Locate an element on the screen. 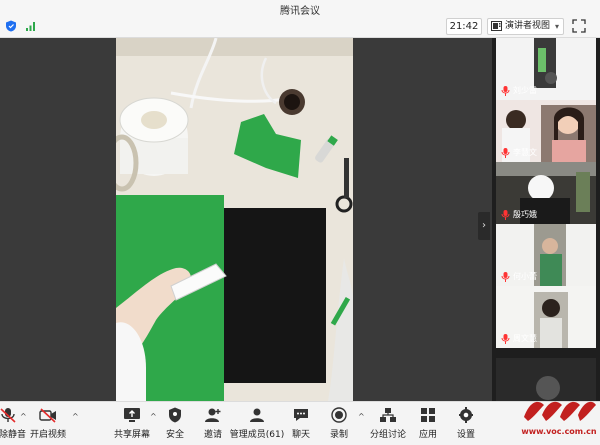 The height and width of the screenshot is (445, 600). apps-button: 应用 is located at coordinates (428, 425).